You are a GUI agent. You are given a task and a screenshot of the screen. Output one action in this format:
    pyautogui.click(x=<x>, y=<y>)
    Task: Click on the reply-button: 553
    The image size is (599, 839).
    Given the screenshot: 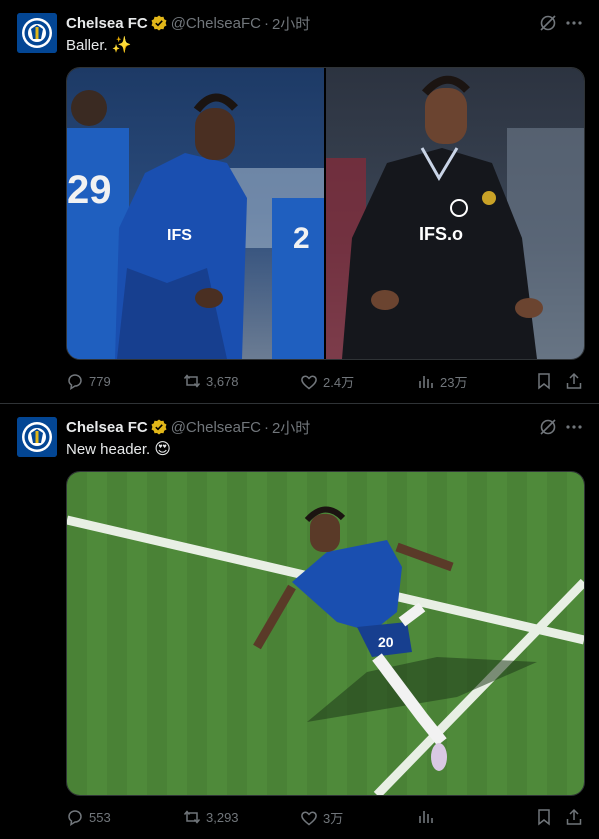 What is the action you would take?
    pyautogui.click(x=88, y=817)
    